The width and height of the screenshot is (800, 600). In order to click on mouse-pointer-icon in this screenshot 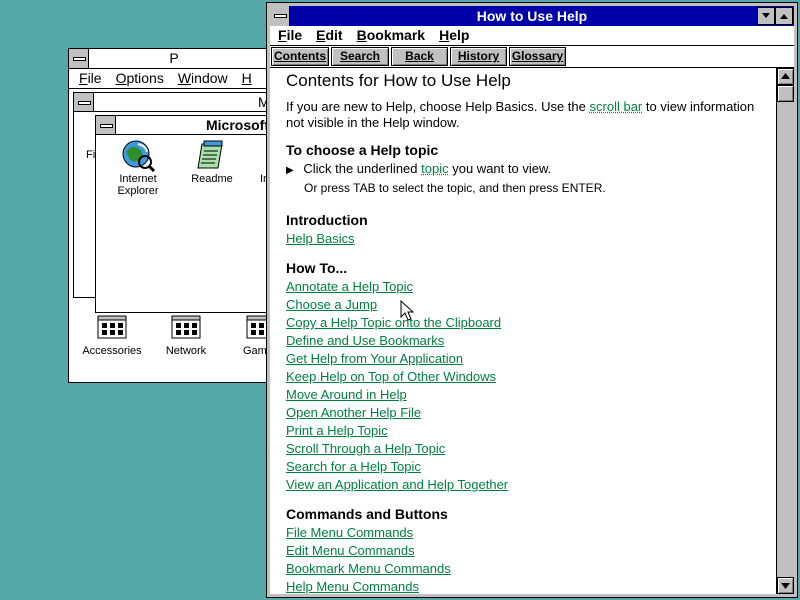, I will do `click(407, 310)`.